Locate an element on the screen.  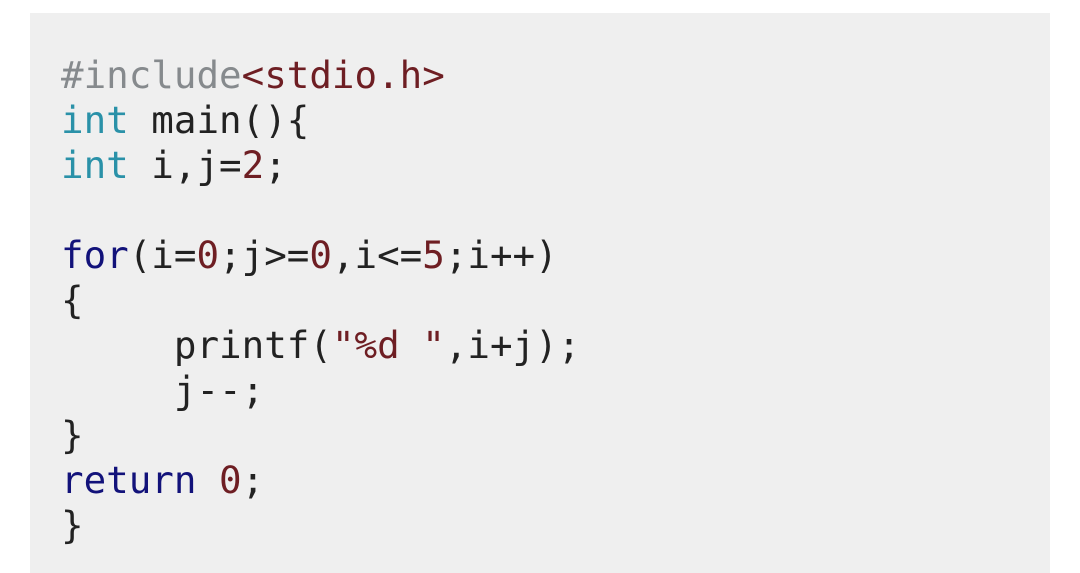
code-token-plain: printf( is located at coordinates (196, 345).